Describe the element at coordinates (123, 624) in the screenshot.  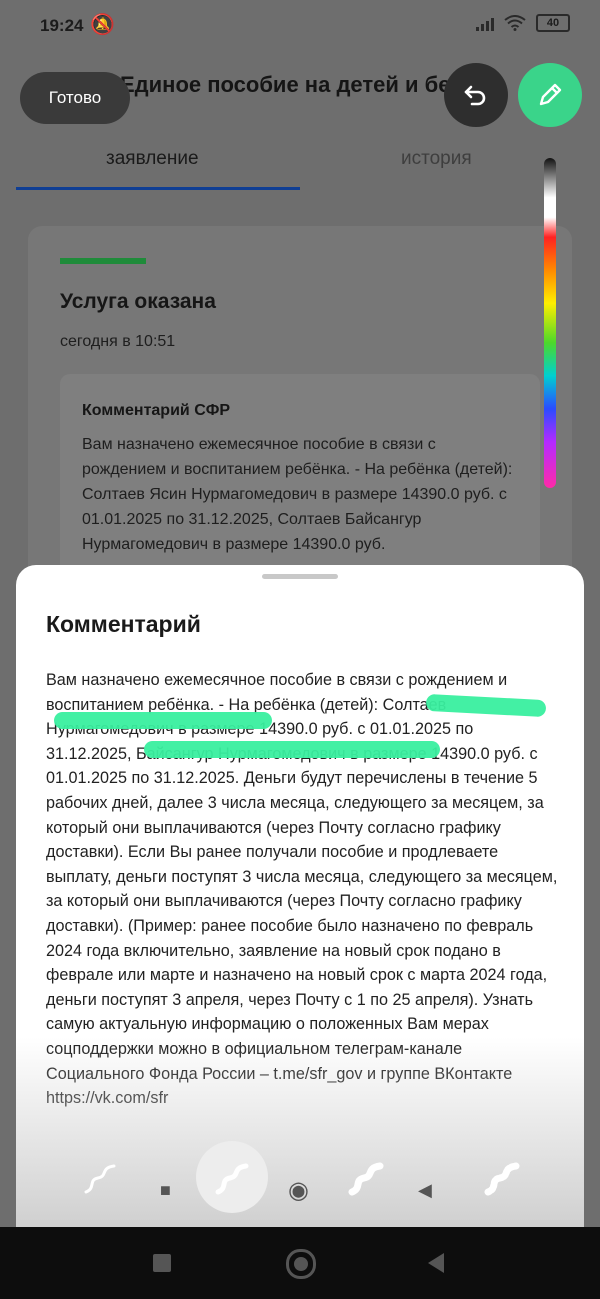
I see `sheet-title: Комментарий` at that location.